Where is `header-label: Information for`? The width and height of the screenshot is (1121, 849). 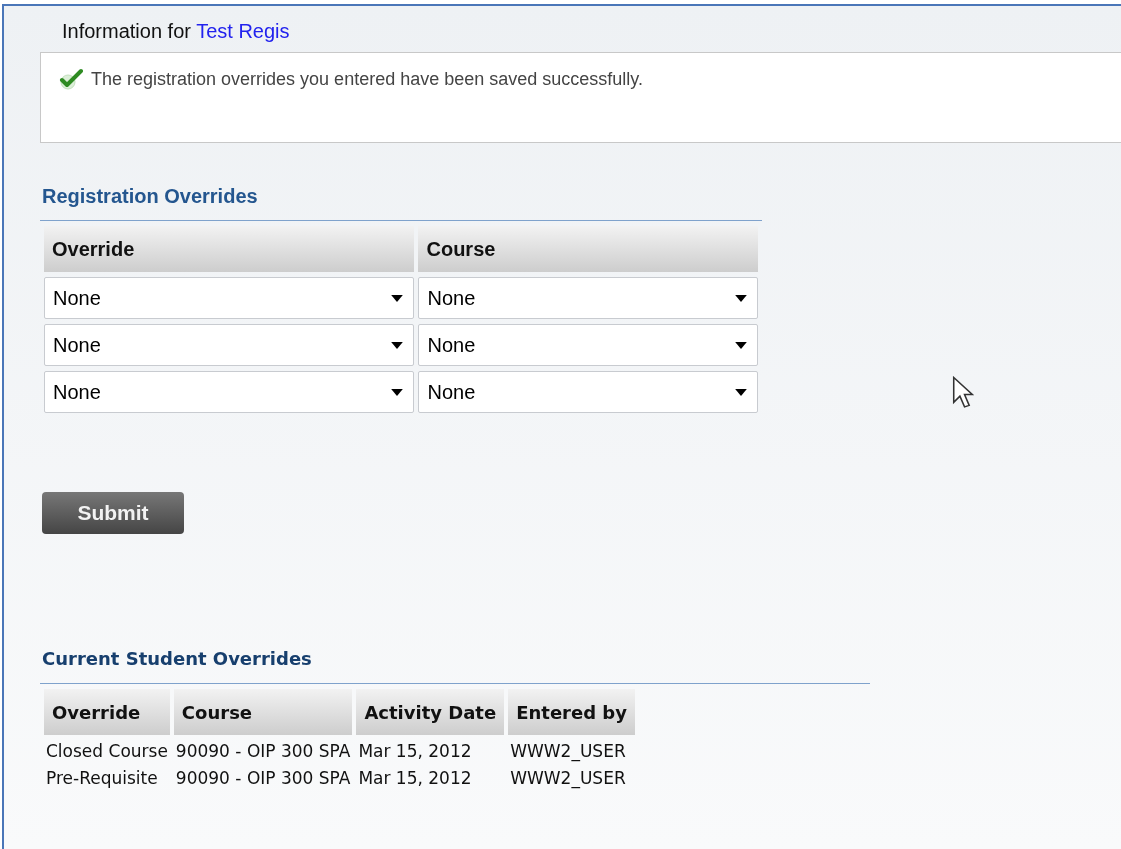 header-label: Information for is located at coordinates (127, 31).